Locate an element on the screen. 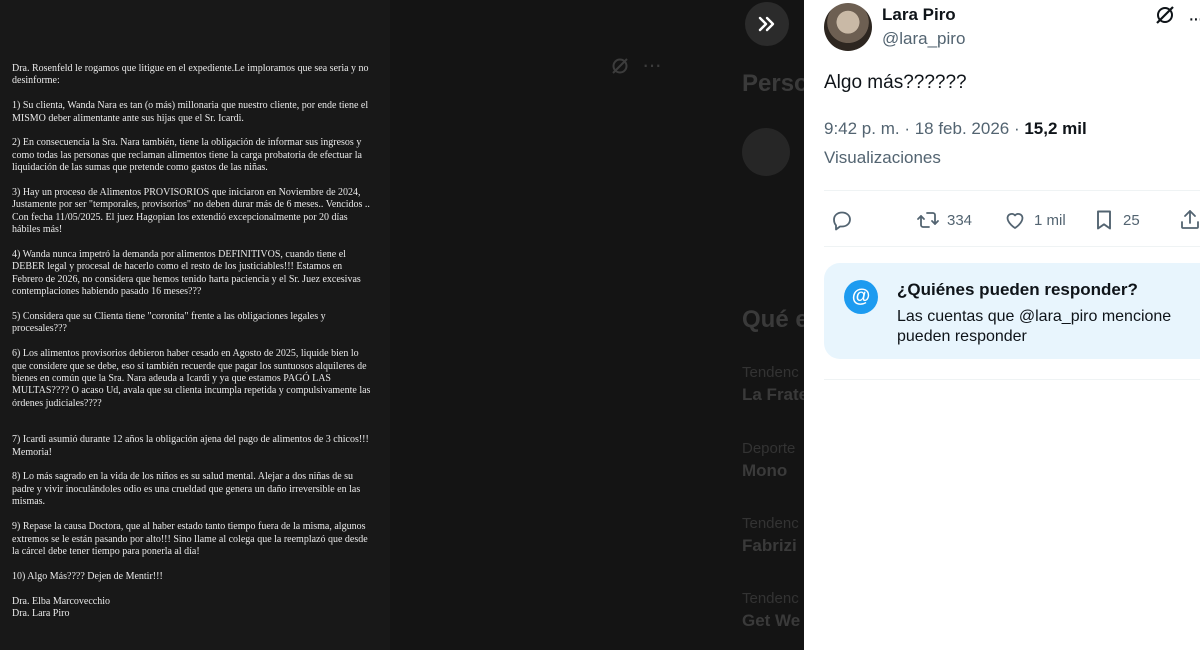 This screenshot has height=650, width=1200. double-chevron-right-icon is located at coordinates (766, 24).